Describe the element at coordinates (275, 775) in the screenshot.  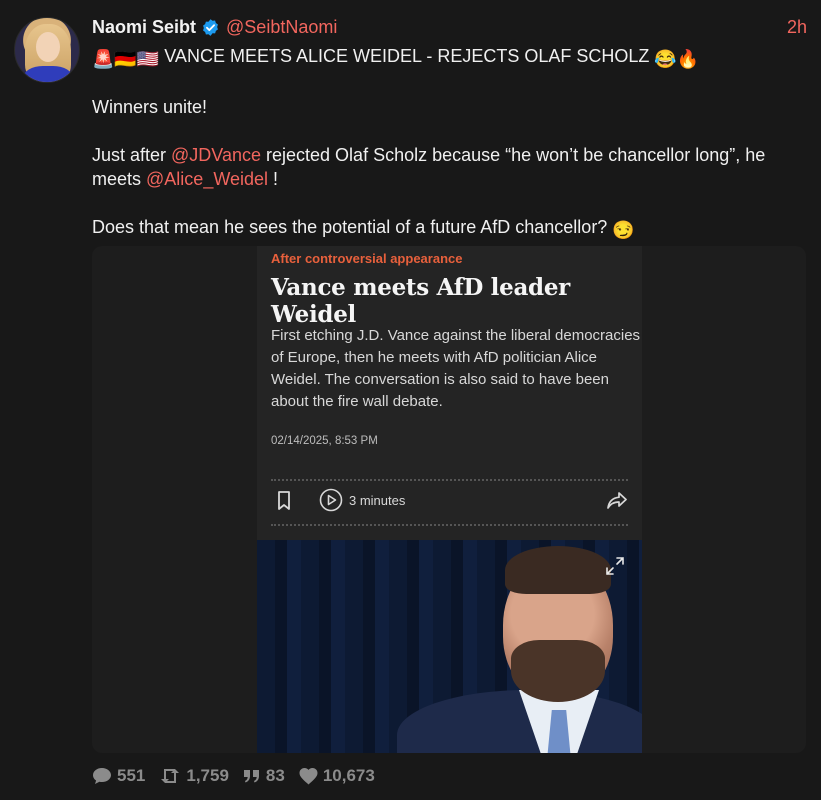
I see `quote-count-value: 83` at that location.